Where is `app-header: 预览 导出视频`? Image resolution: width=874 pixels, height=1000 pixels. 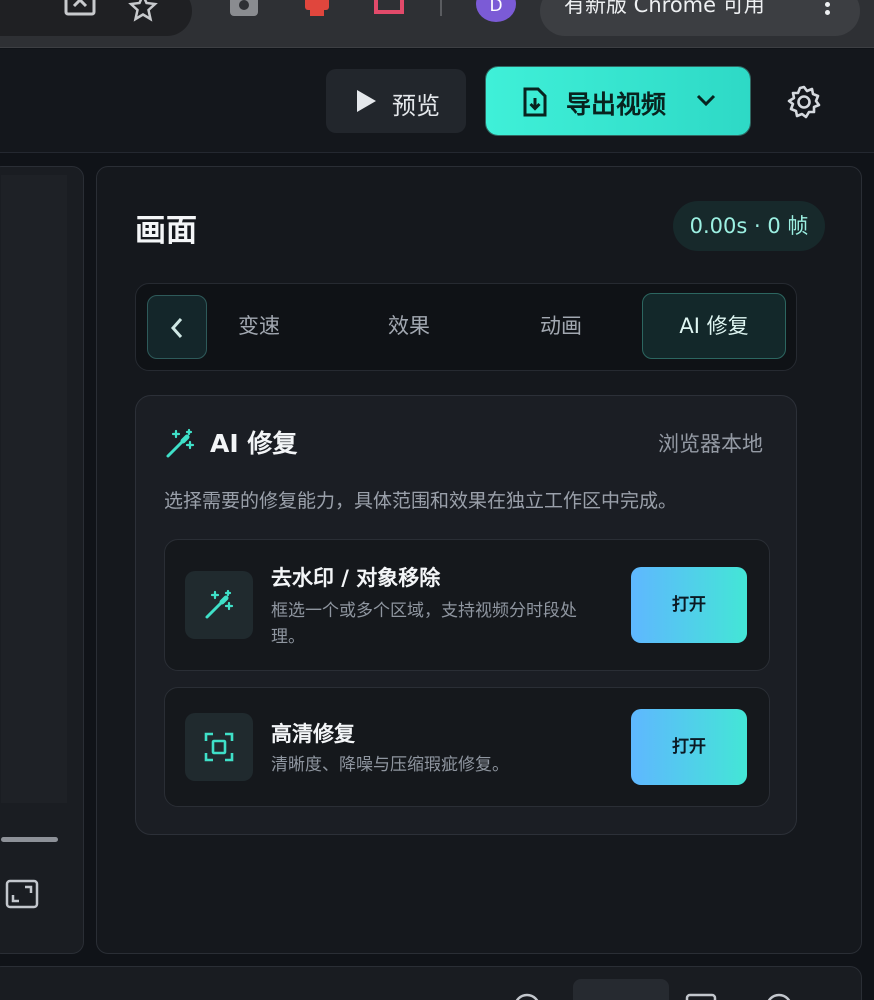 app-header: 预览 导出视频 is located at coordinates (437, 101).